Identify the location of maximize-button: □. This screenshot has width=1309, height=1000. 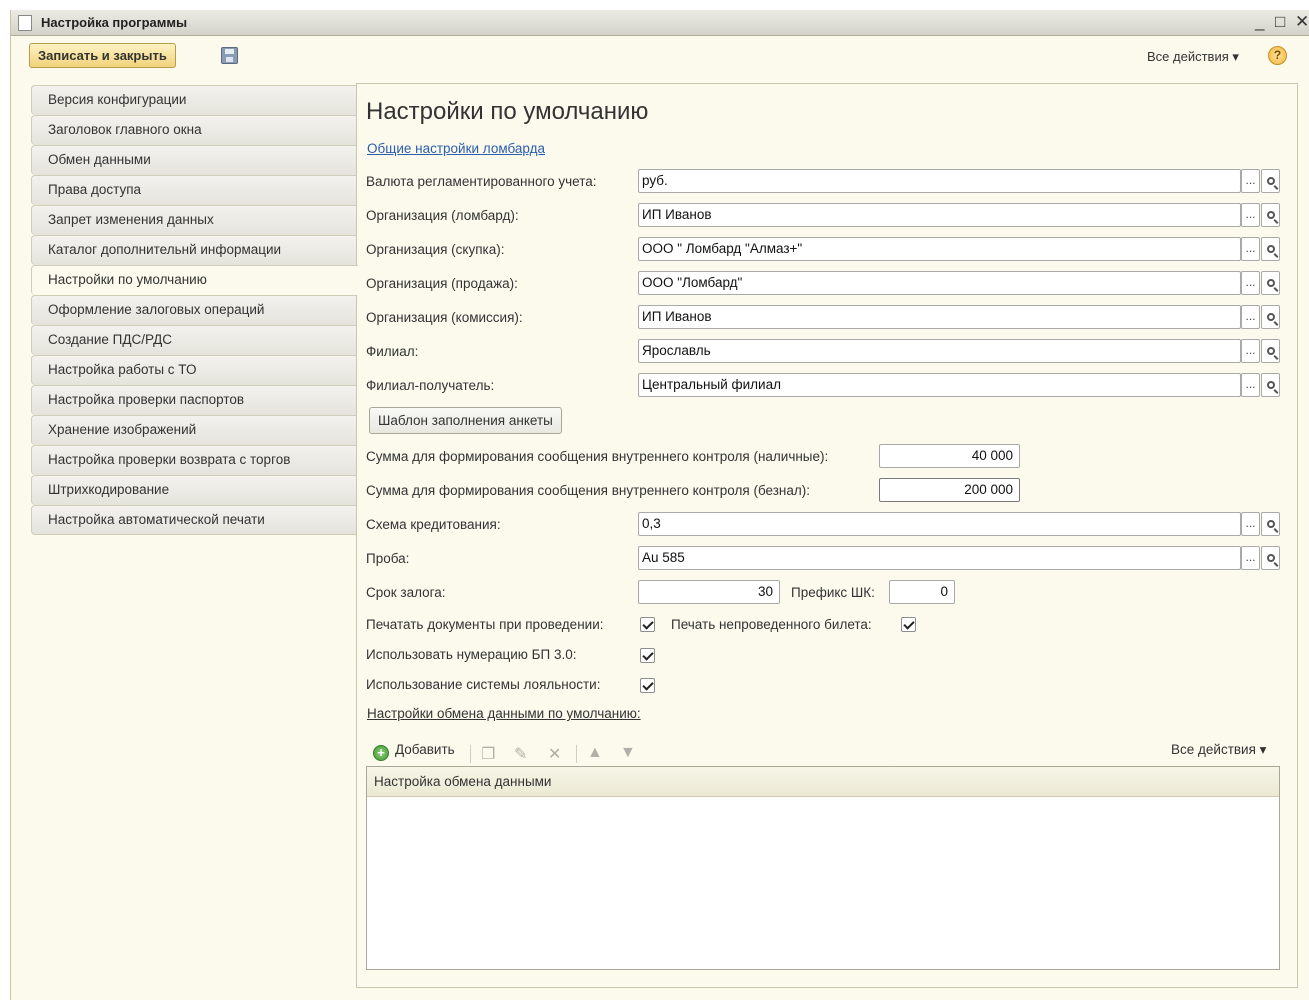
(1280, 22).